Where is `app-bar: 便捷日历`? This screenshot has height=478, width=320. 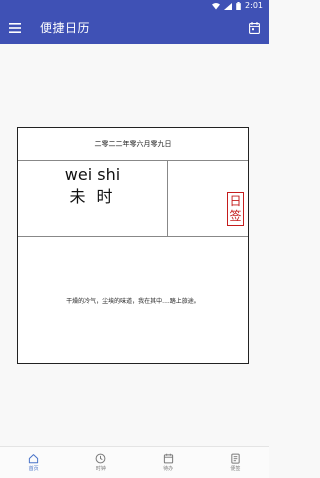
app-bar: 便捷日历 is located at coordinates (134, 28).